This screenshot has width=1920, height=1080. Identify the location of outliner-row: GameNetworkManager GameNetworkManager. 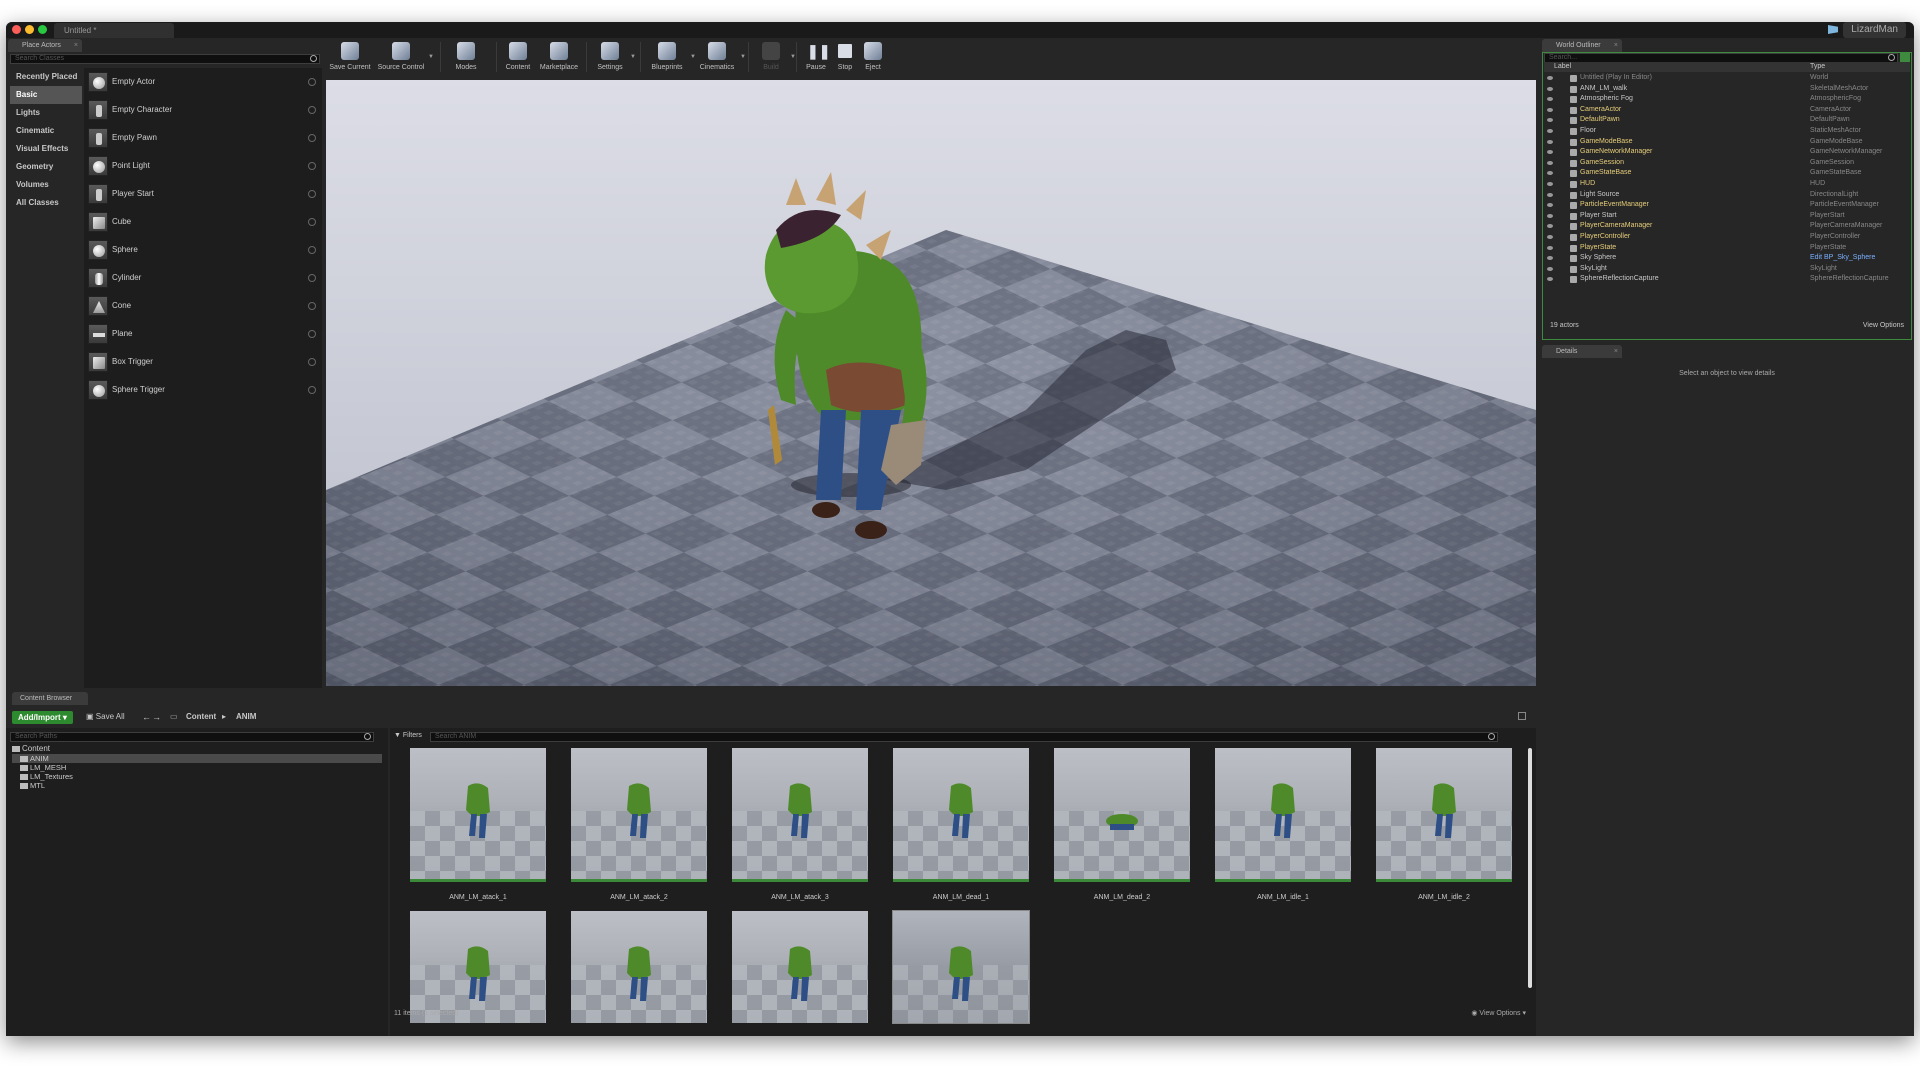
(1727, 152).